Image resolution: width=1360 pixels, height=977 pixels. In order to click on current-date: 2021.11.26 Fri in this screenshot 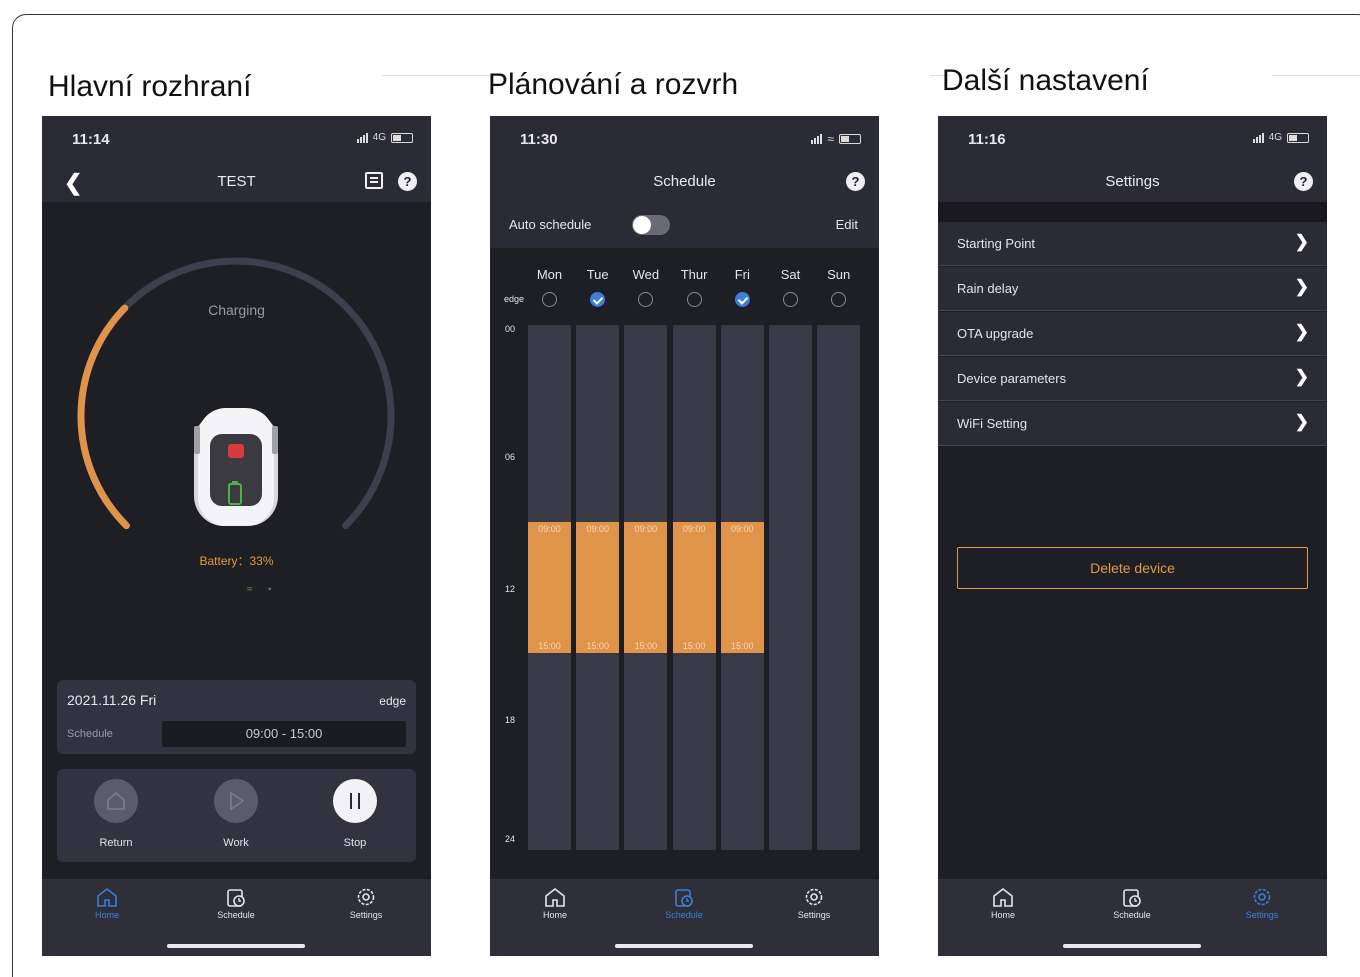, I will do `click(112, 700)`.